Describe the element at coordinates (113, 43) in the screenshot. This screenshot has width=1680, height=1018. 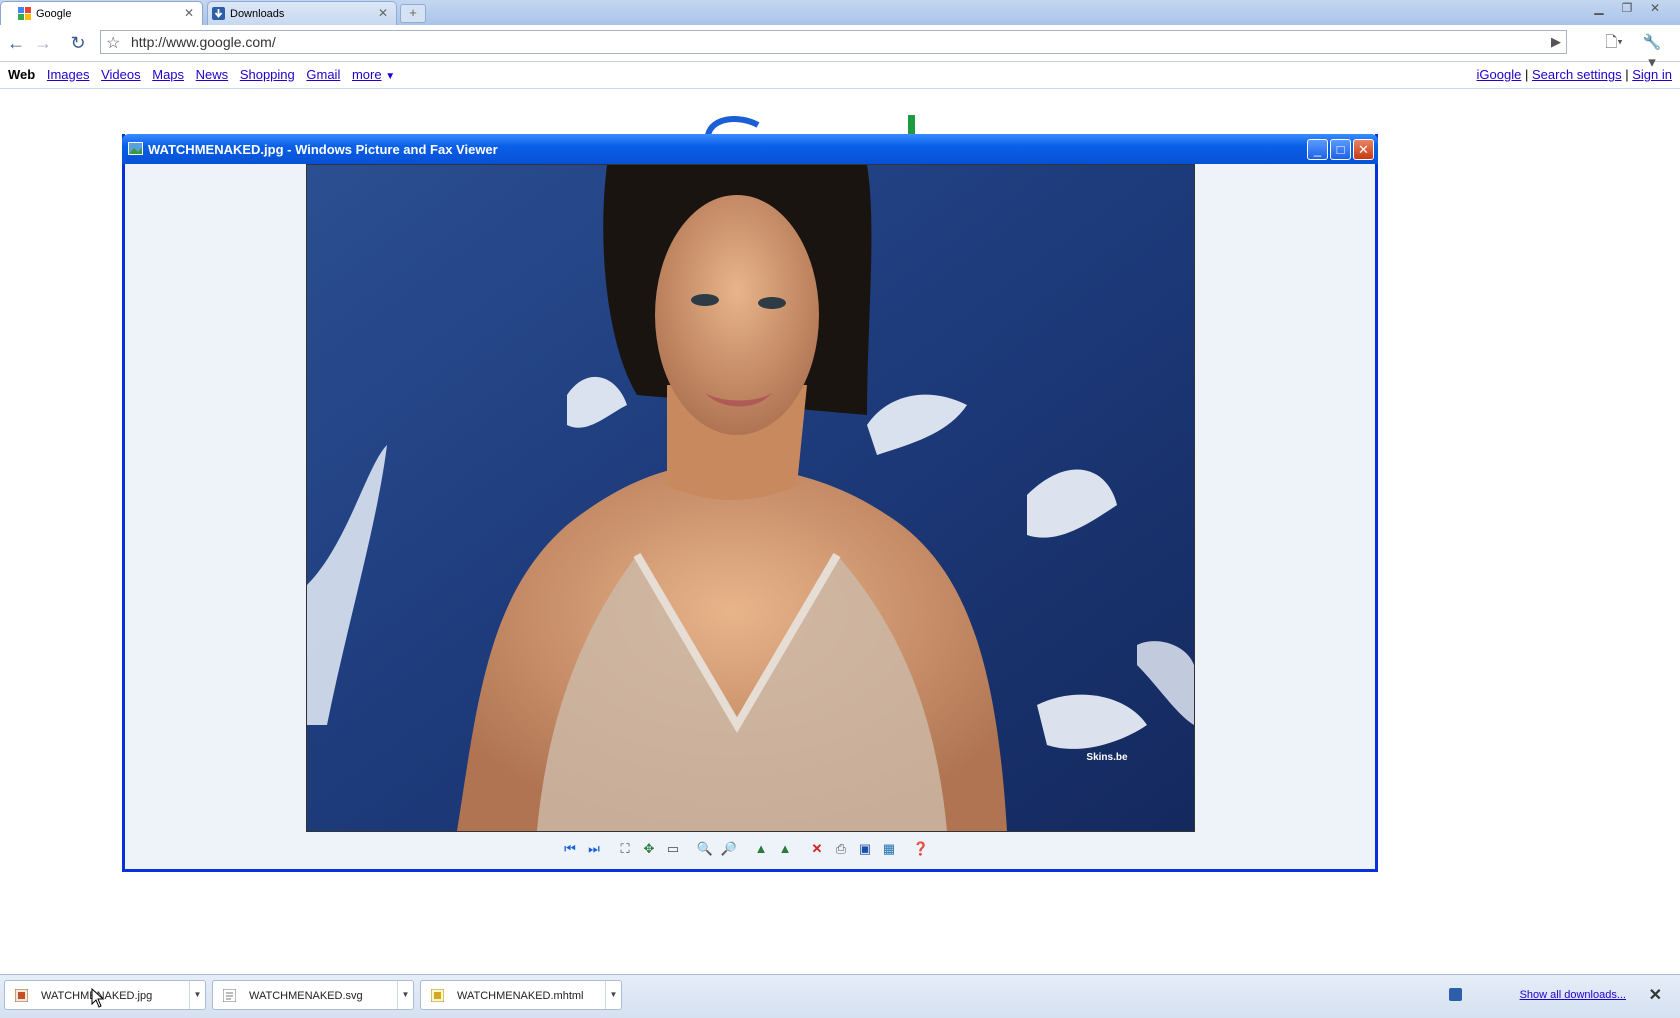
I see `bookmark-star-icon: ☆` at that location.